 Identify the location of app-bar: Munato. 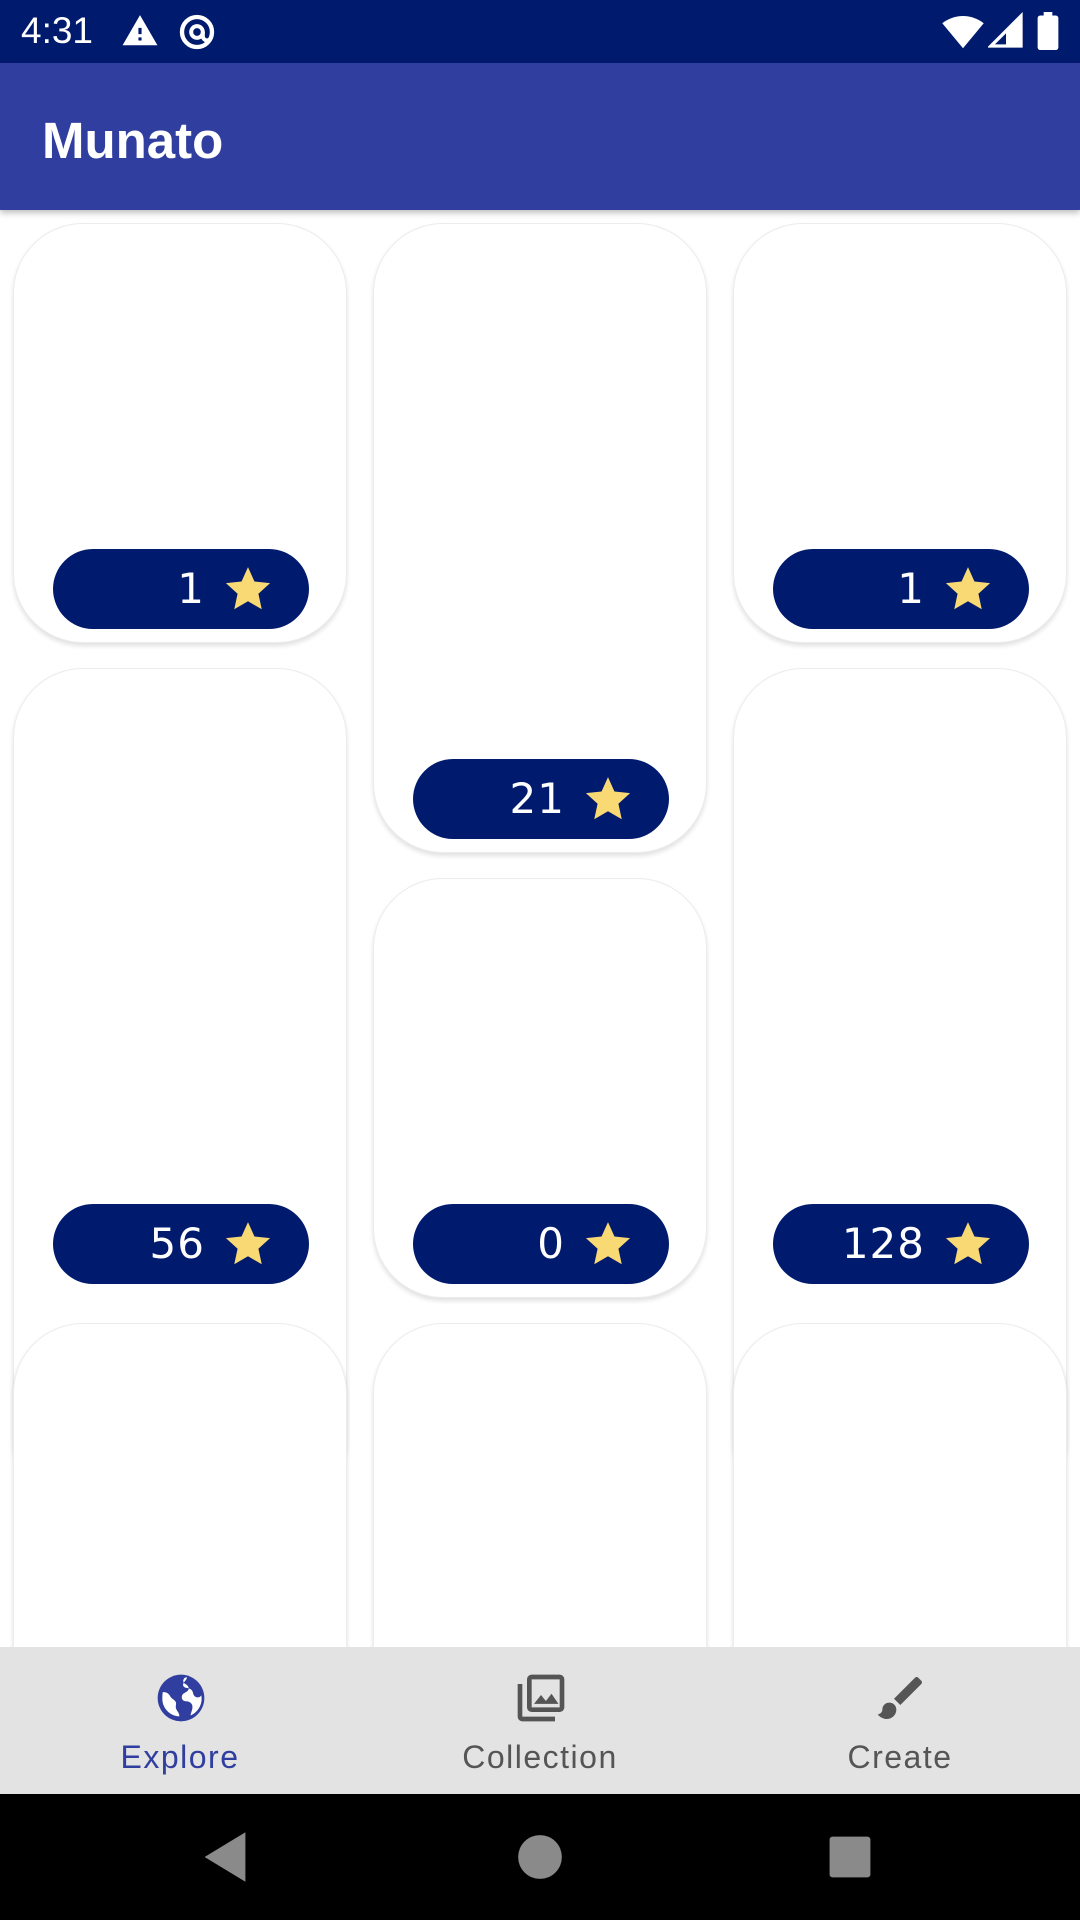
(540, 136).